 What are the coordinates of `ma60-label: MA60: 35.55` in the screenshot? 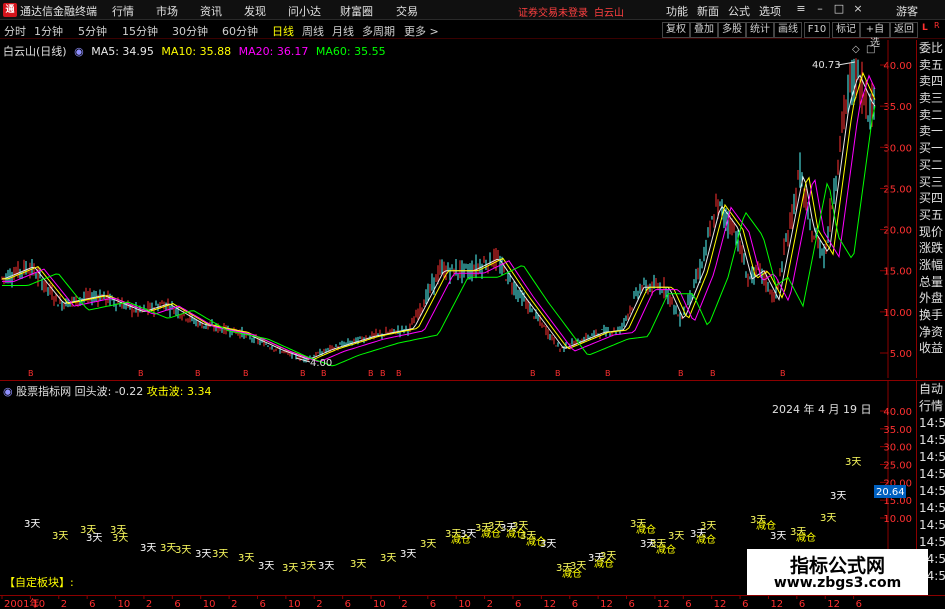 It's located at (350, 51).